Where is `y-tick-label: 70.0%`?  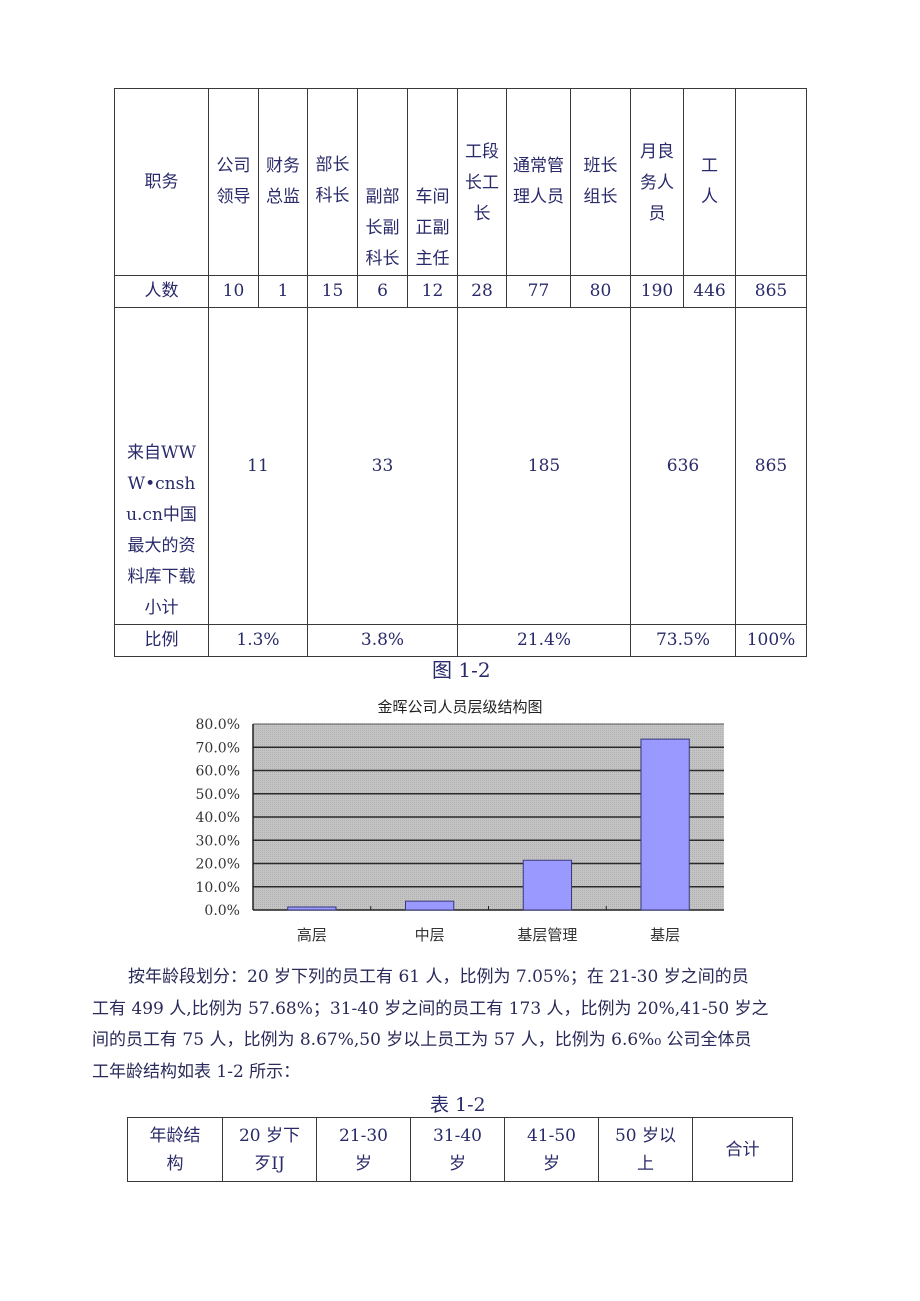
y-tick-label: 70.0% is located at coordinates (218, 748).